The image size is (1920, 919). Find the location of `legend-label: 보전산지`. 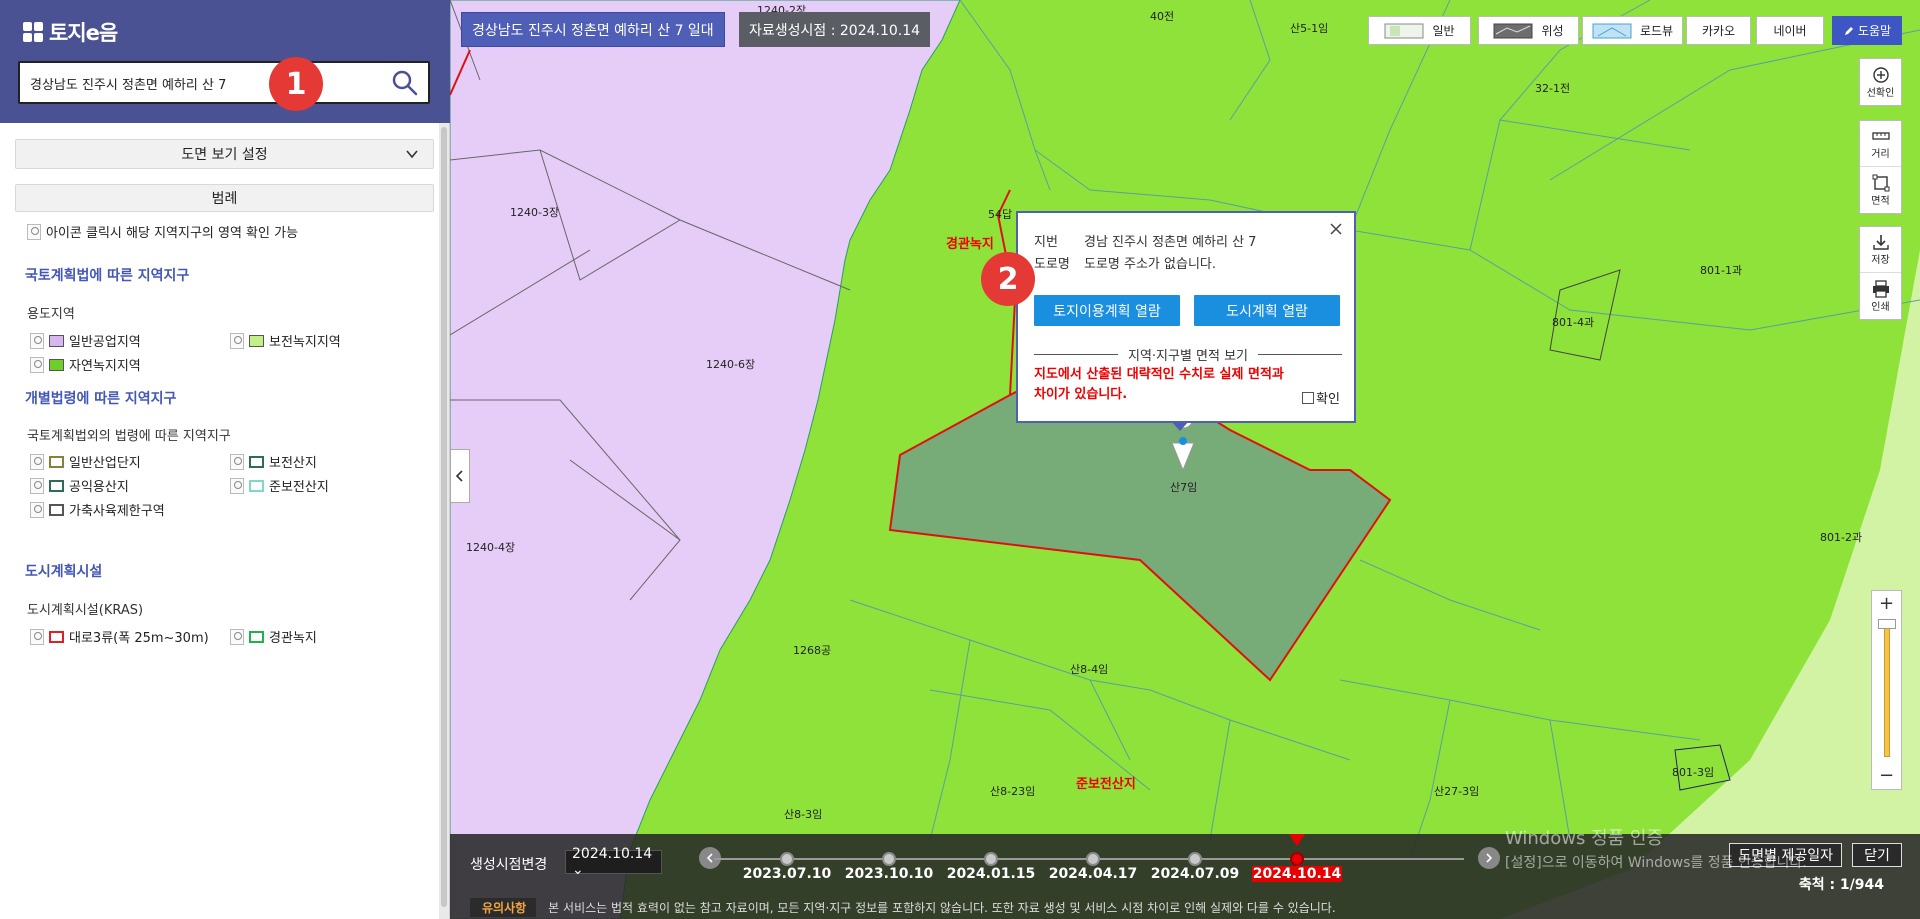

legend-label: 보전산지 is located at coordinates (293, 463).